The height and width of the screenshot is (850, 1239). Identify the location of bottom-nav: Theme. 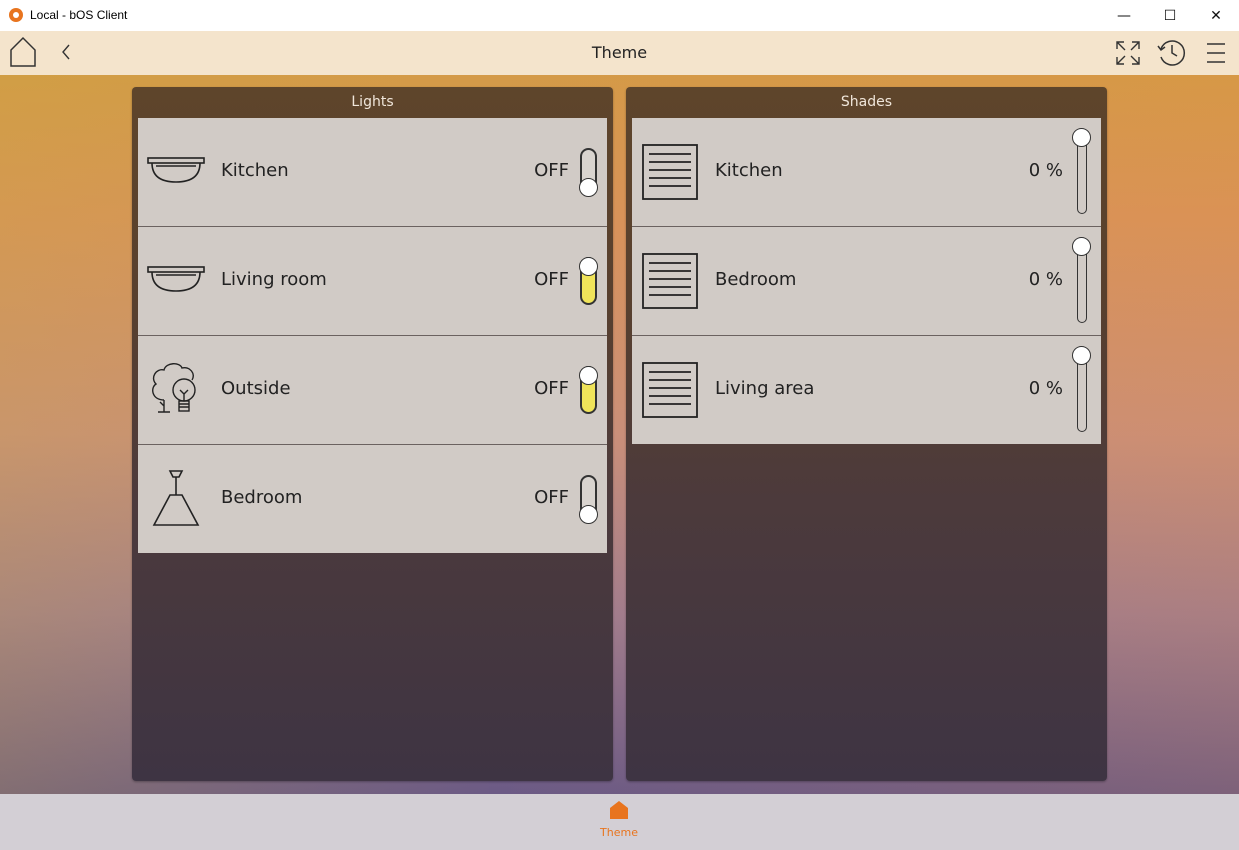
(619, 822).